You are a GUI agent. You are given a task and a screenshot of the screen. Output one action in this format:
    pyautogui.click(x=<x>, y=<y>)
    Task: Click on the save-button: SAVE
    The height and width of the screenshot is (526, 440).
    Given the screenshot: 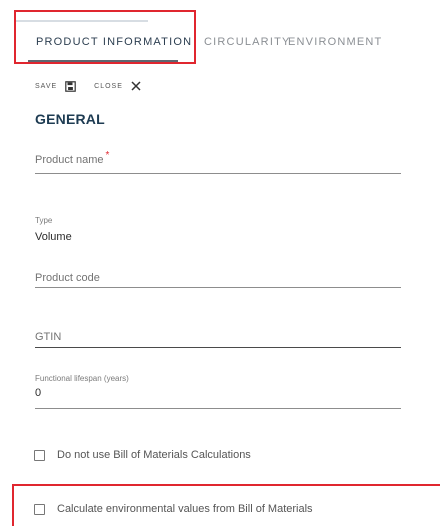 What is the action you would take?
    pyautogui.click(x=55, y=86)
    